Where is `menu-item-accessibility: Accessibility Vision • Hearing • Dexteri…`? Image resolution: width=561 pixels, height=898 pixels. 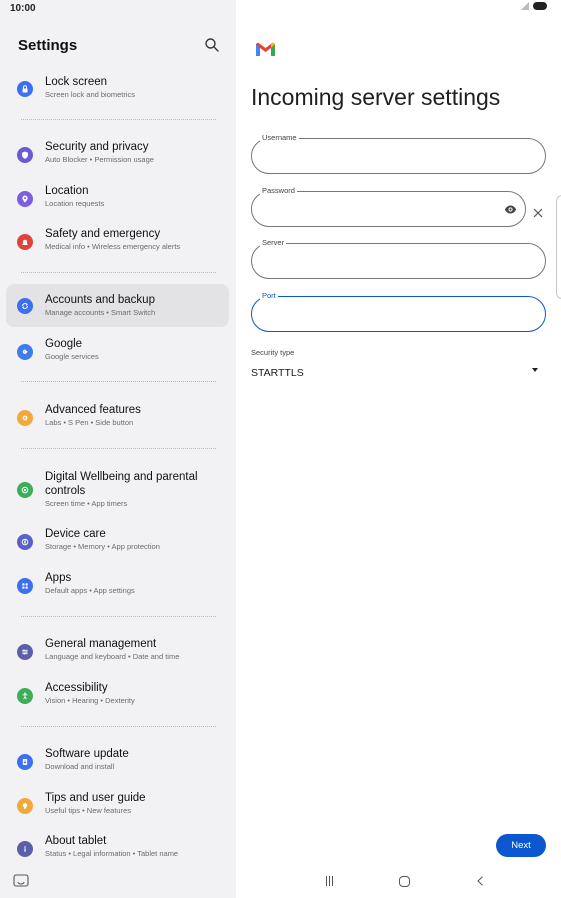
menu-item-accessibility: Accessibility Vision • Hearing • Dexteri… is located at coordinates (117, 696).